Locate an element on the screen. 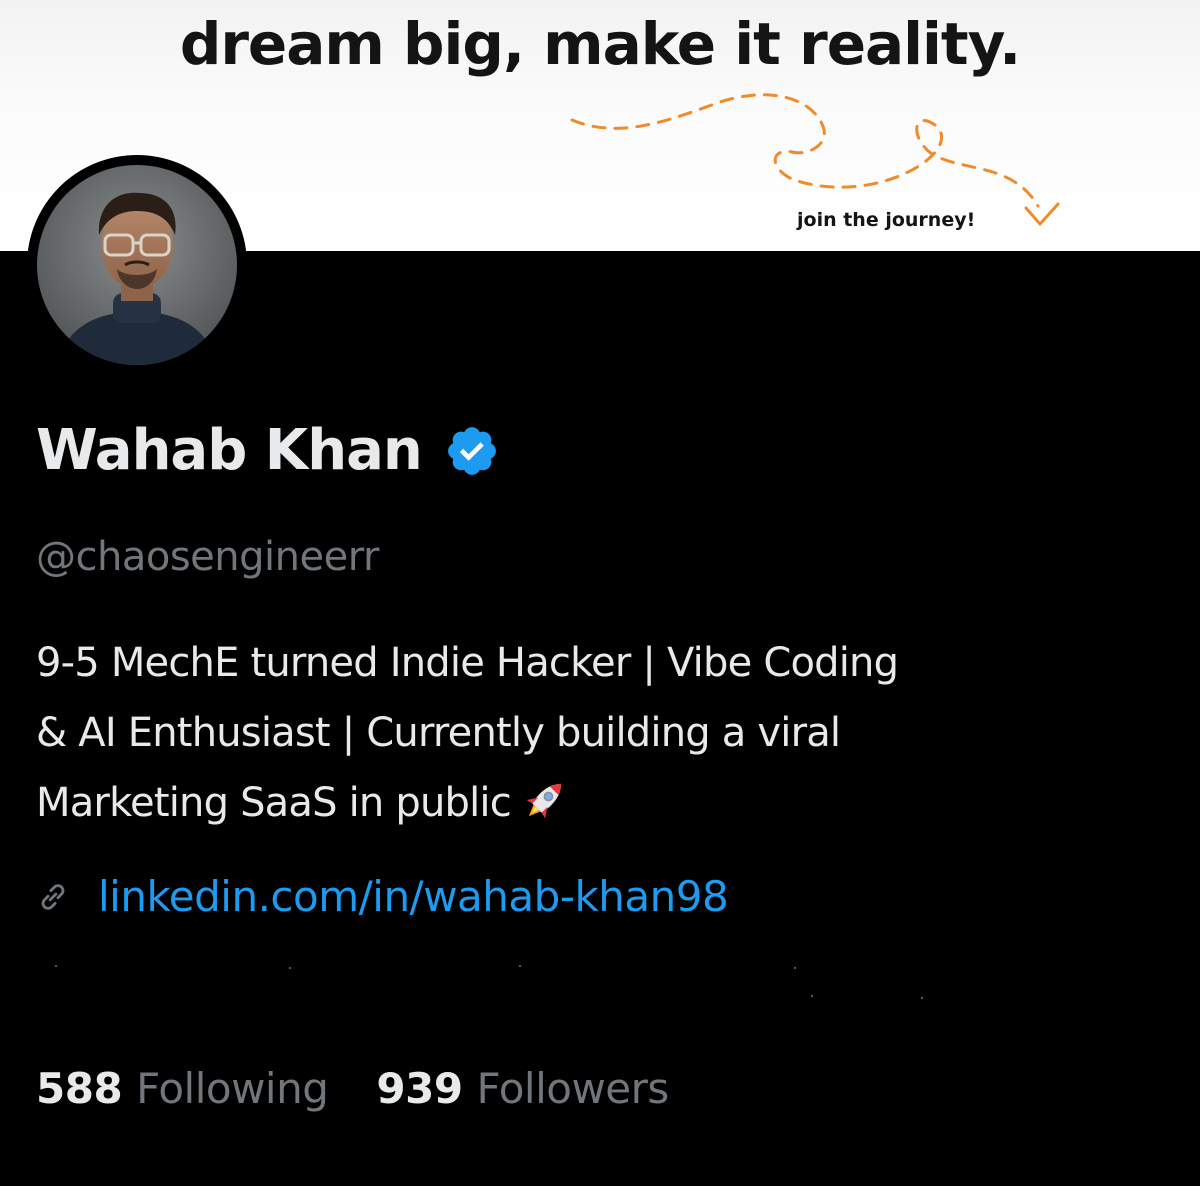  name-row: Wahab Khan is located at coordinates (268, 450).